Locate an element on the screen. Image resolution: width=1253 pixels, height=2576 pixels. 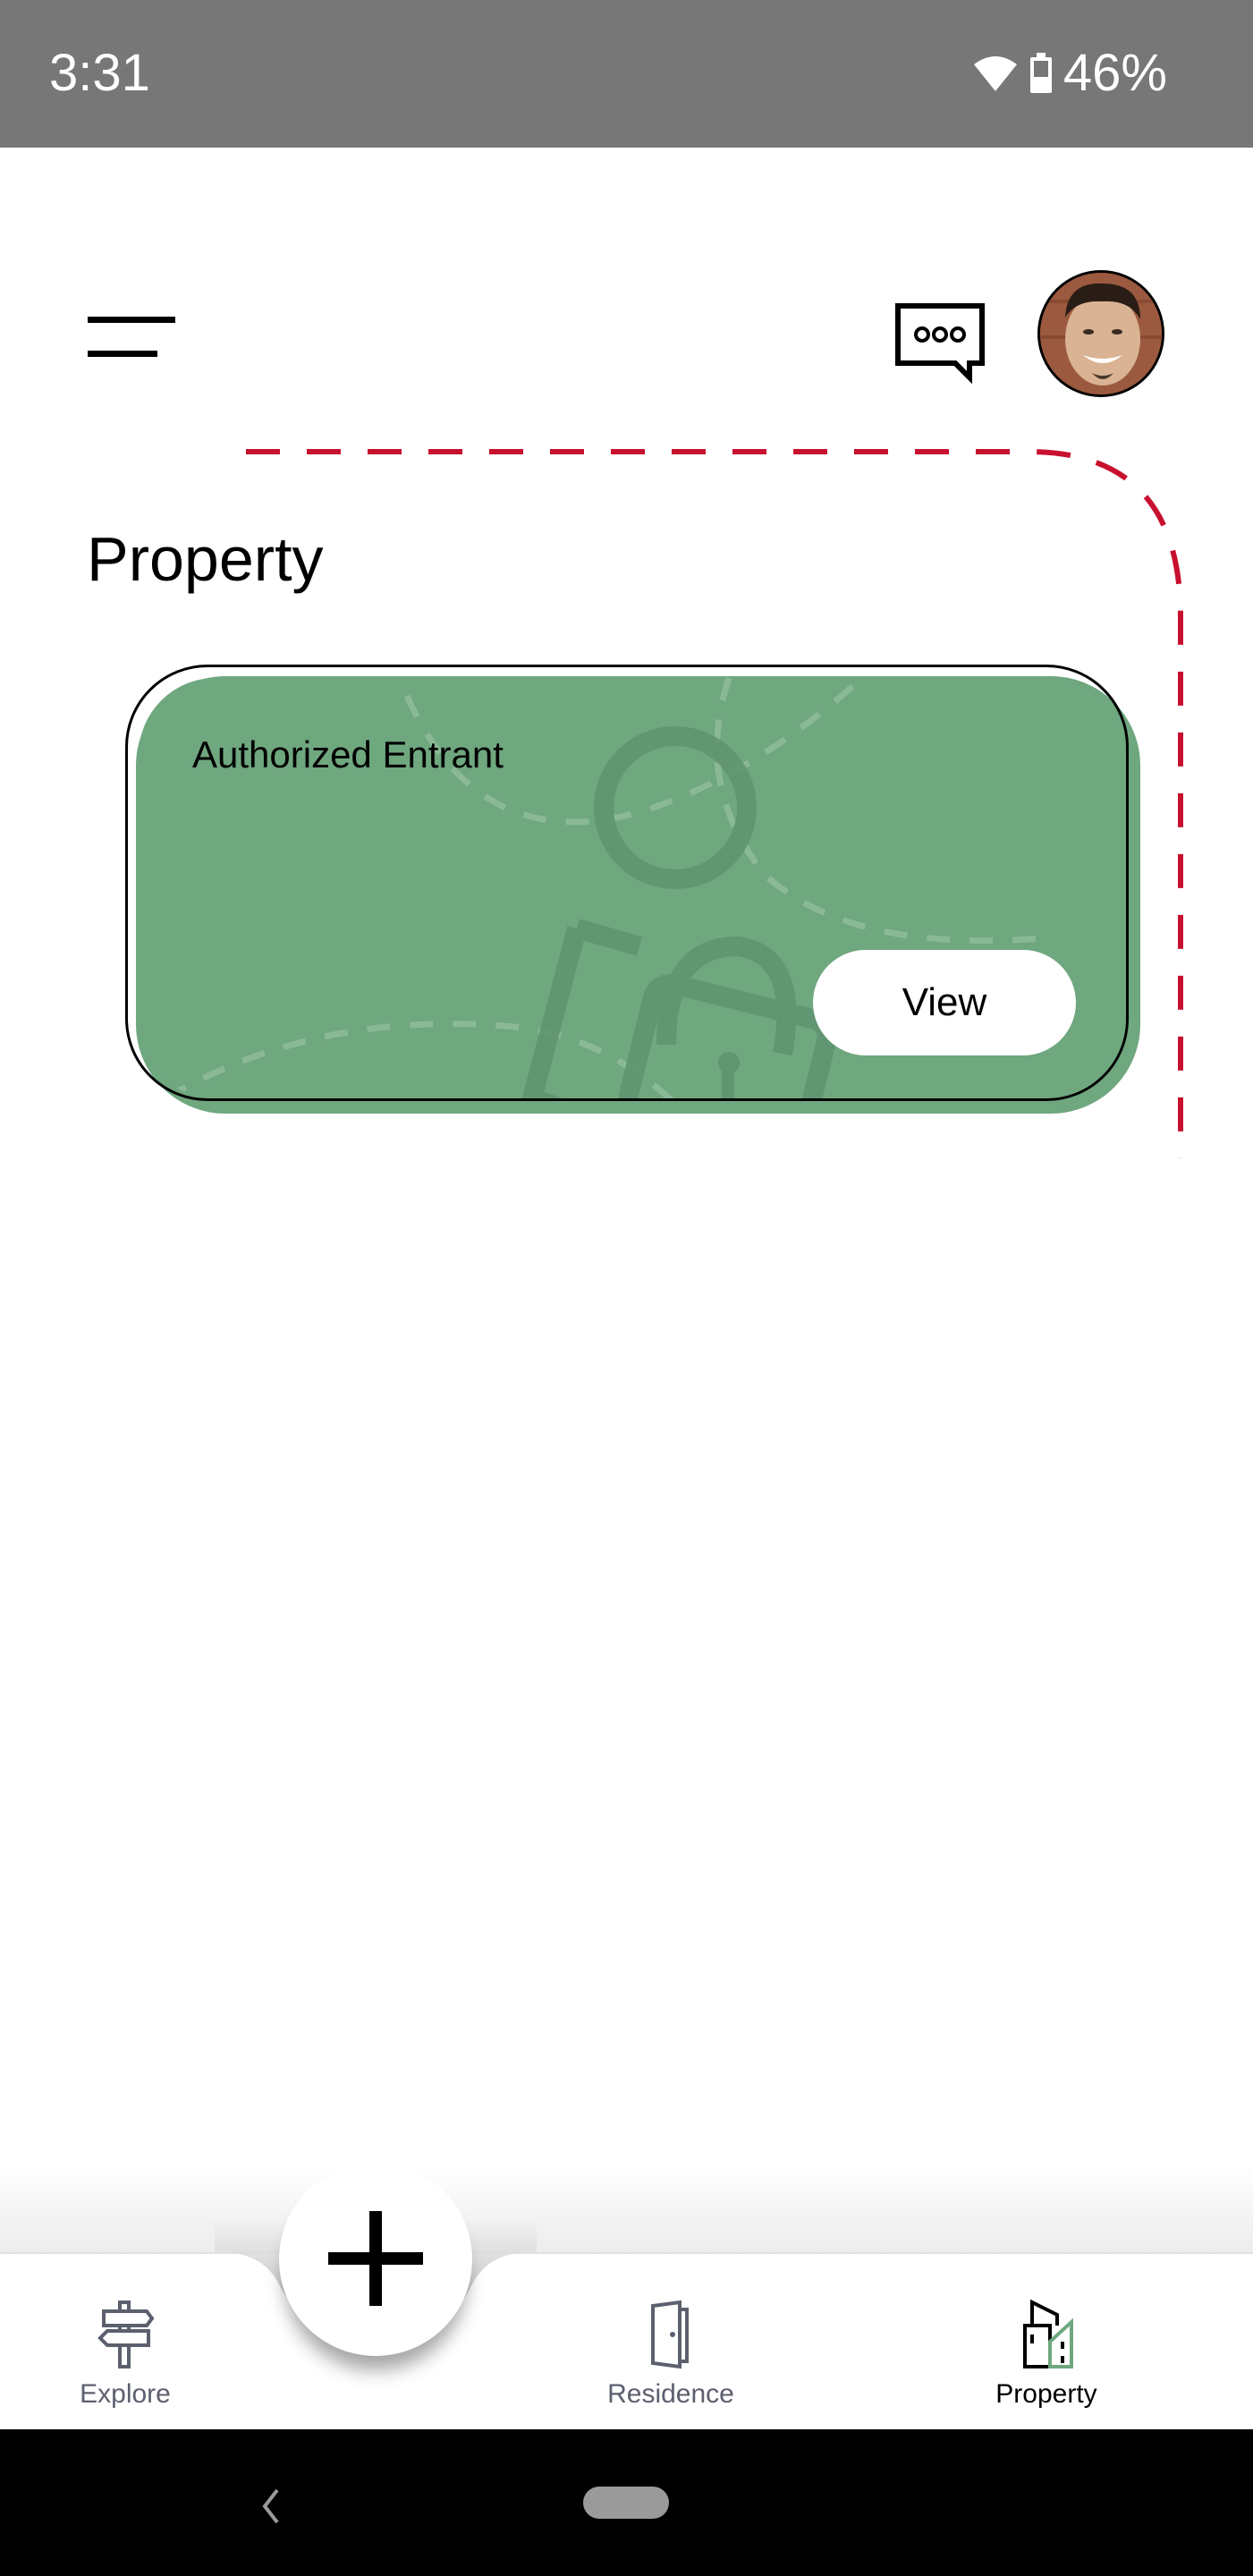
card-body: Authorized Entrant View is located at coordinates (632, 888).